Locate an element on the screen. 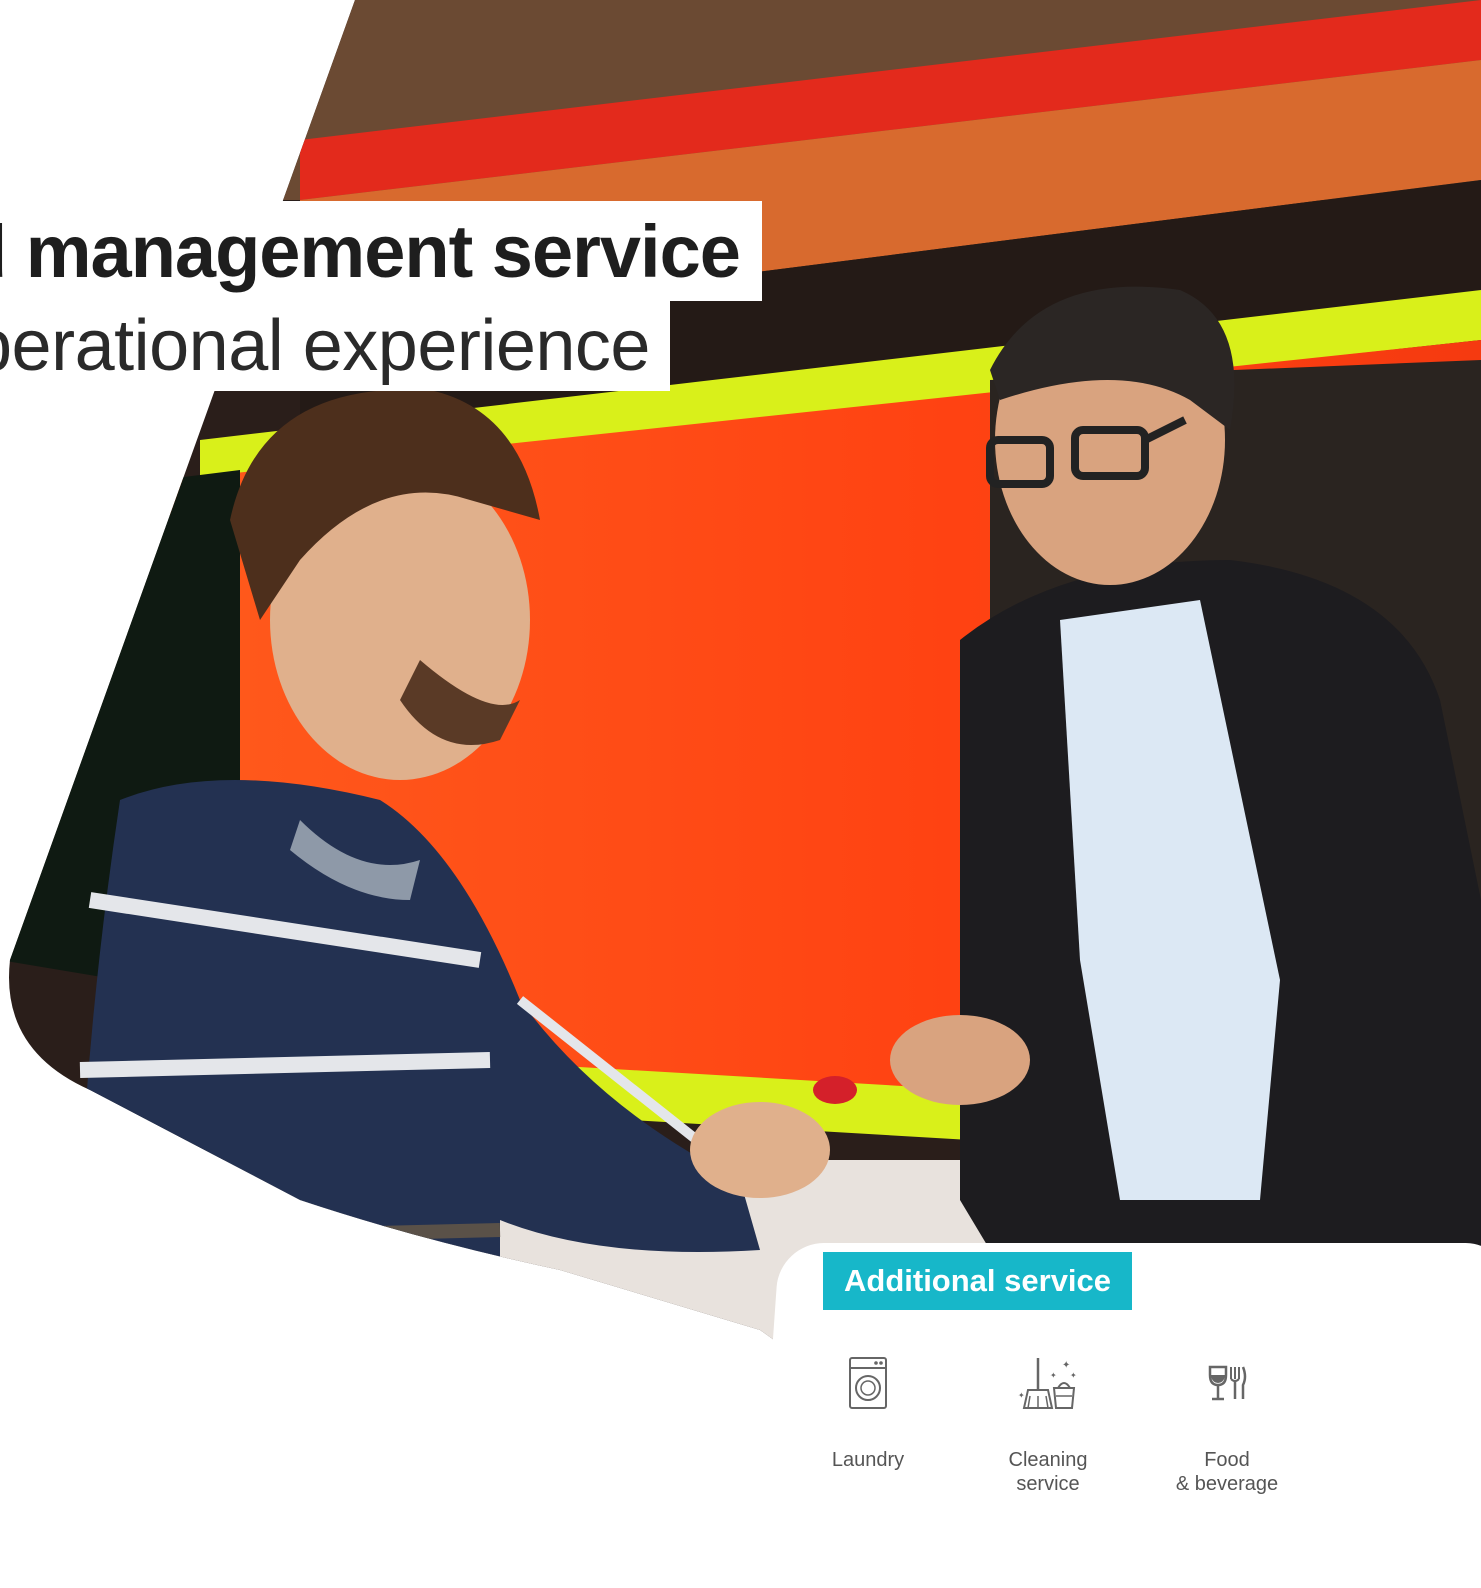 Image resolution: width=1481 pixels, height=1588 pixels. headline-box: d management service is located at coordinates (381, 251).